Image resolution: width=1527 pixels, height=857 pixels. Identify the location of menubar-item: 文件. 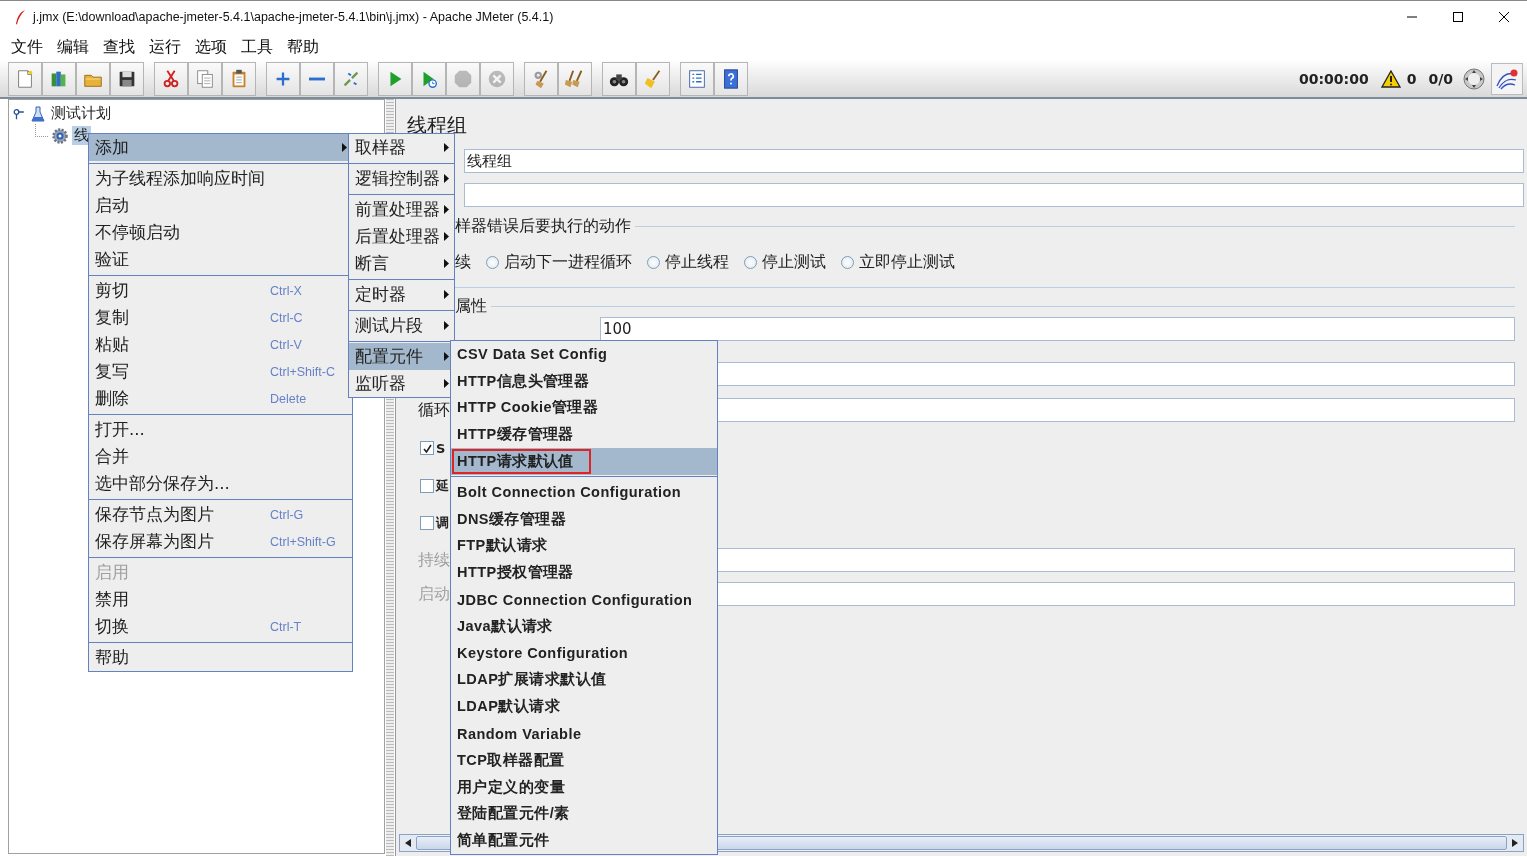
(27, 47).